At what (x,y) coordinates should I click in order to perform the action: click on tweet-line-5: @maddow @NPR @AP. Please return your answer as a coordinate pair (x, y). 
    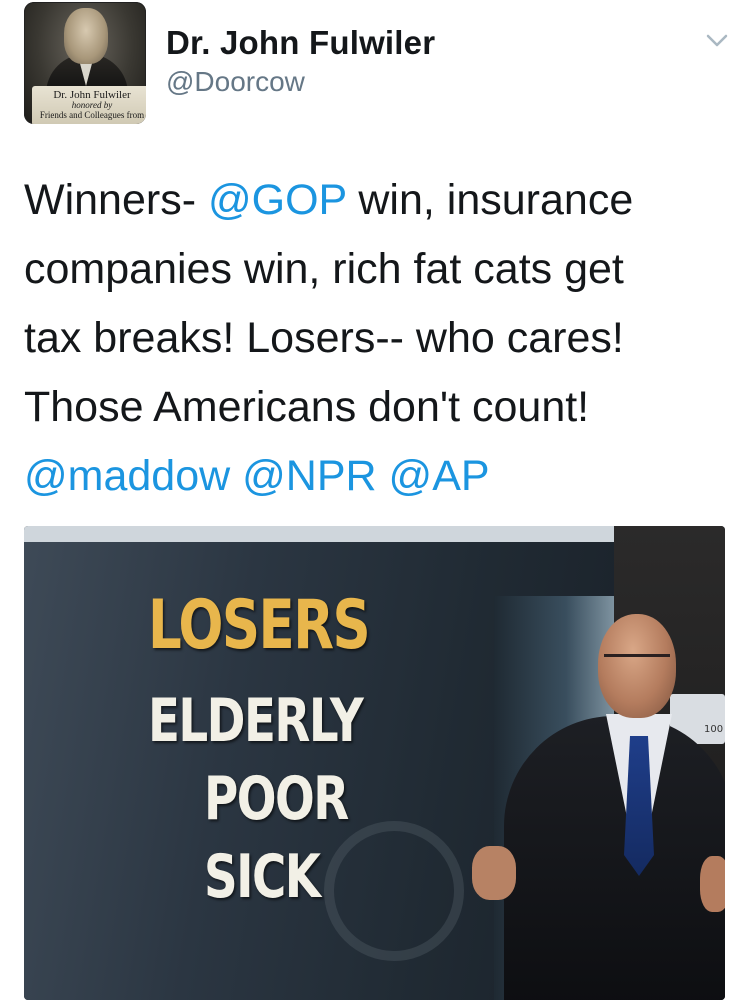
    Looking at the image, I should click on (374, 476).